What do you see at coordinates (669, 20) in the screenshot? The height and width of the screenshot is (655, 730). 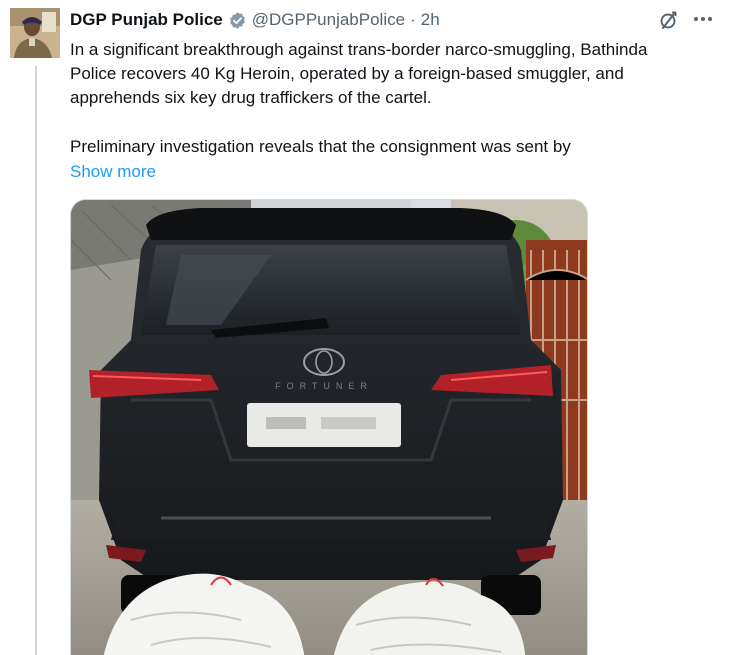 I see `grok-icon` at bounding box center [669, 20].